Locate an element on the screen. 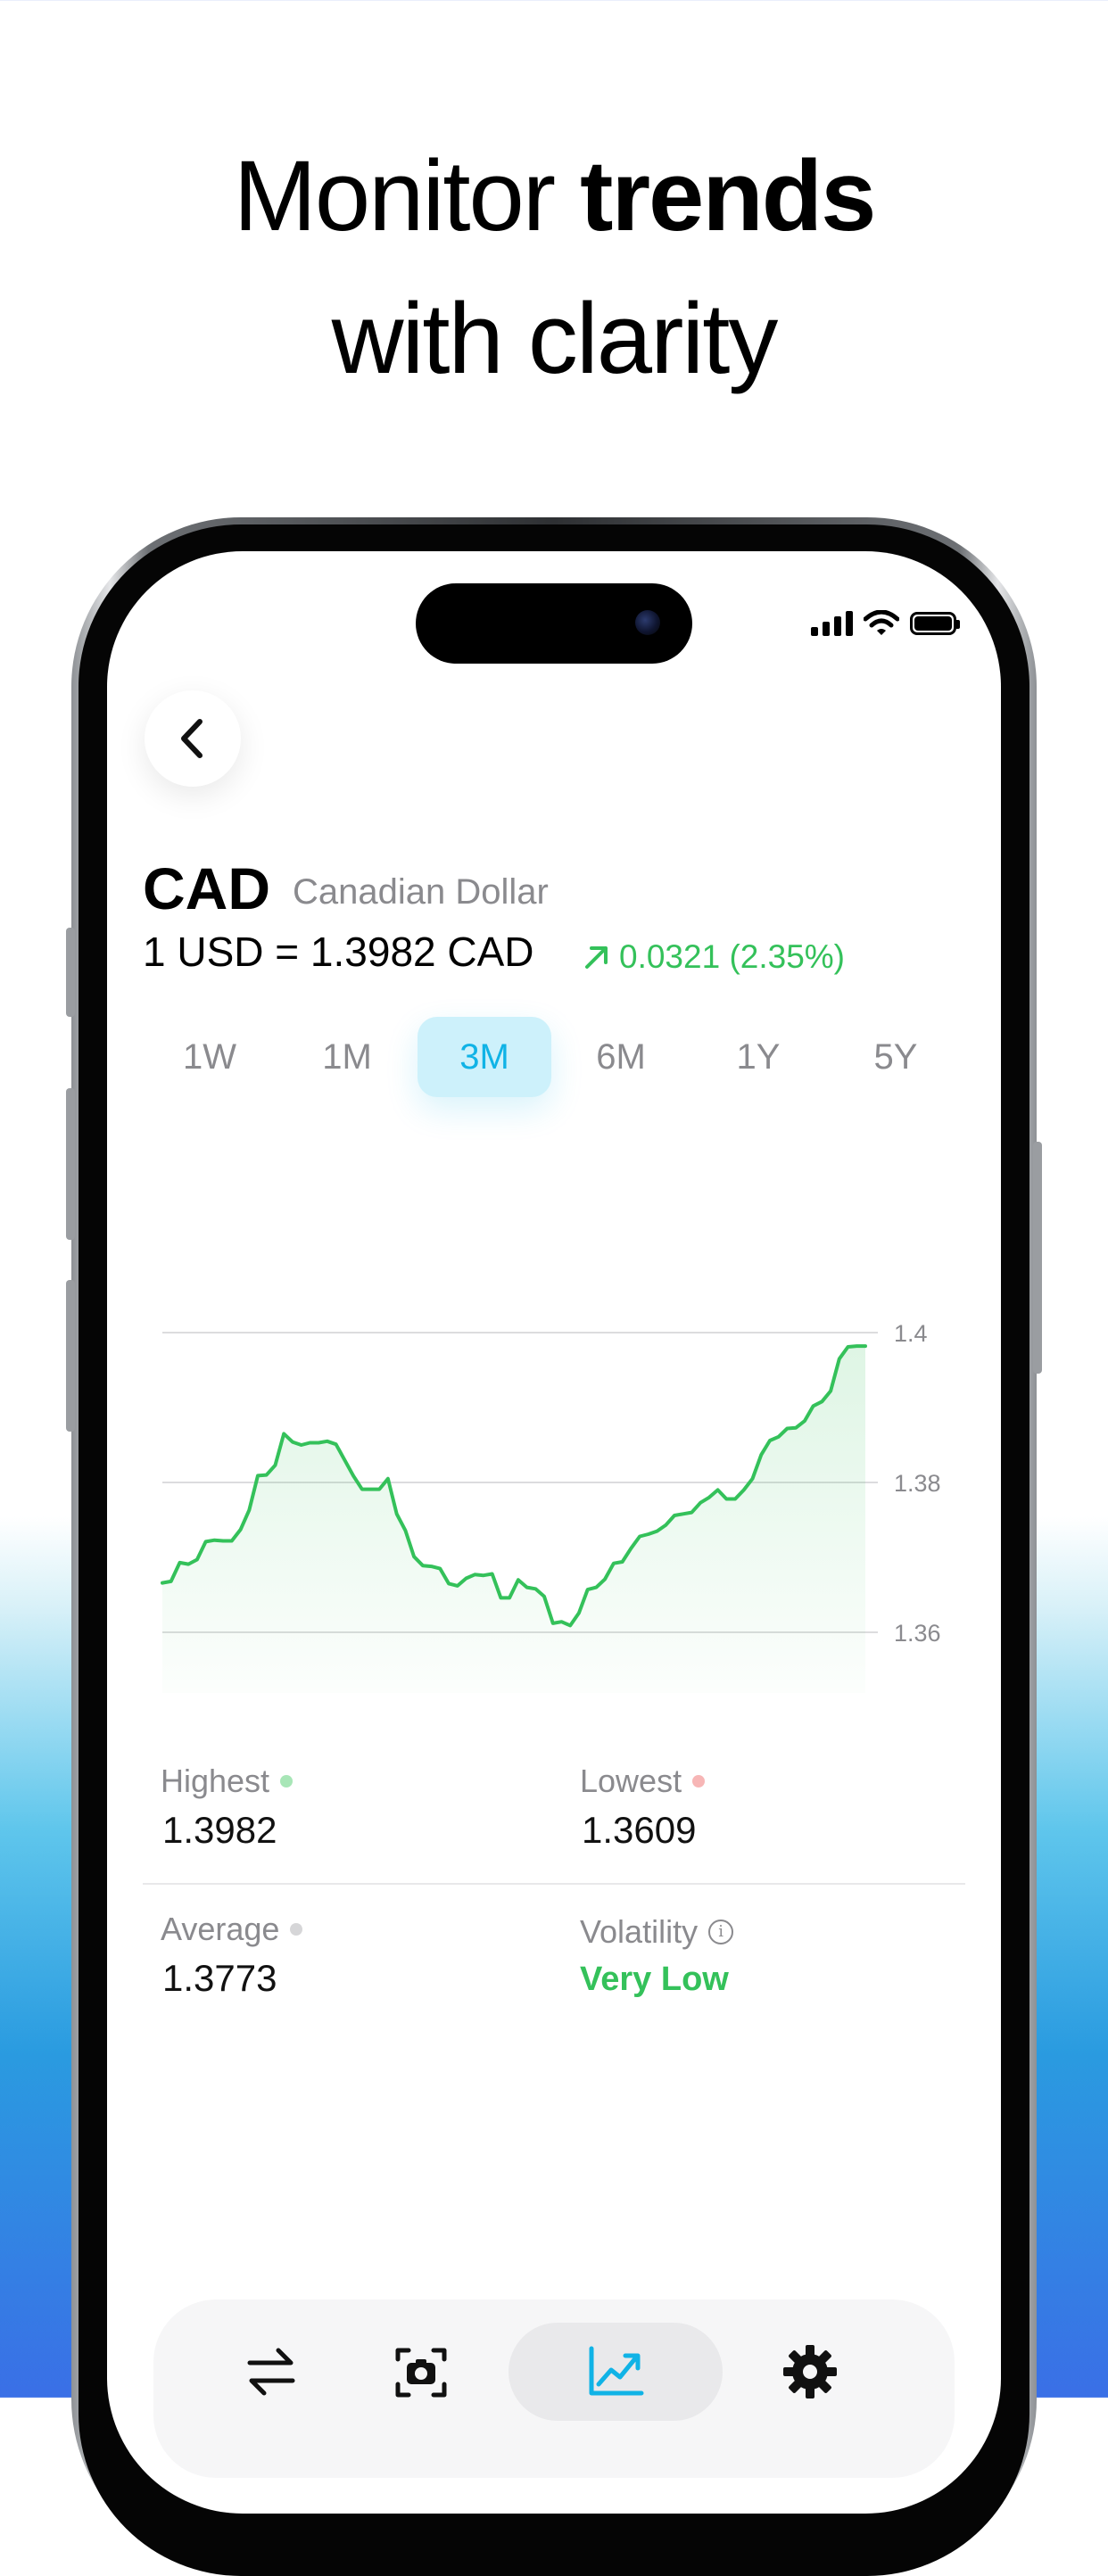 Image resolution: width=1108 pixels, height=2576 pixels. back-button is located at coordinates (193, 739).